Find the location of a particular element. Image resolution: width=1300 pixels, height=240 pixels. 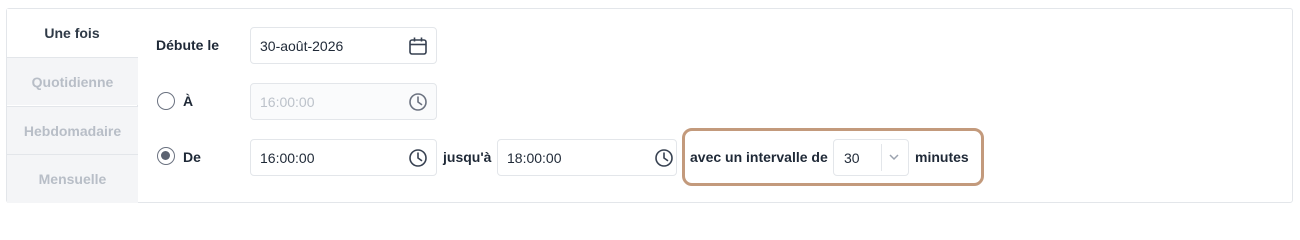

range-label: De is located at coordinates (192, 157).